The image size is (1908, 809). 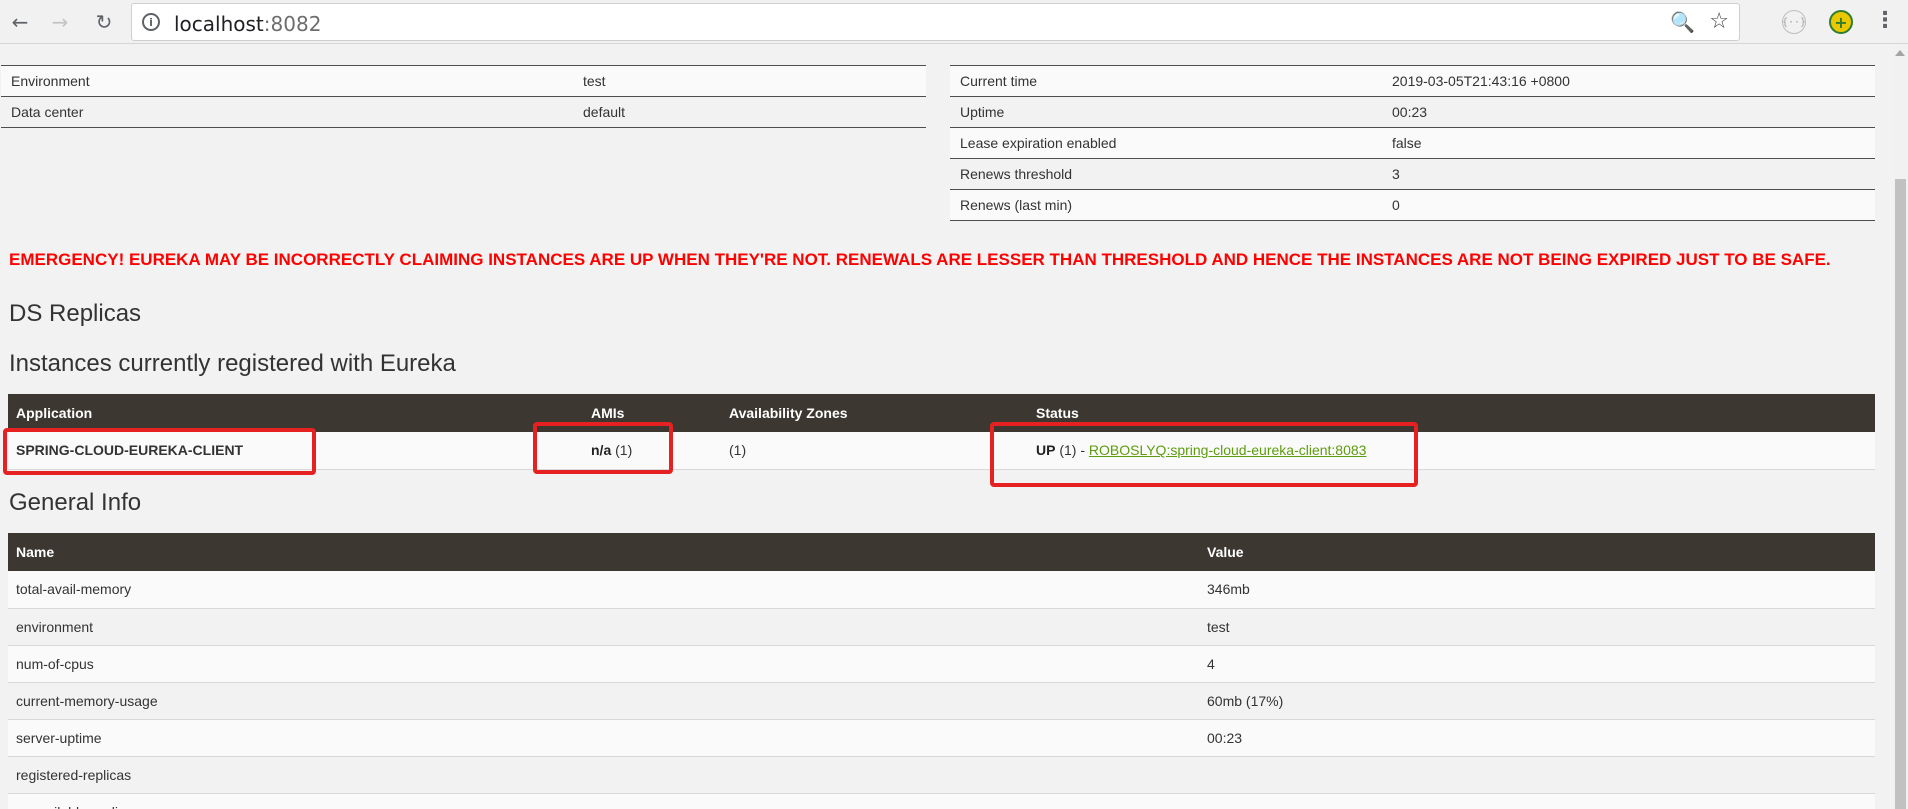 What do you see at coordinates (1628, 143) in the screenshot?
I see `status-value: false` at bounding box center [1628, 143].